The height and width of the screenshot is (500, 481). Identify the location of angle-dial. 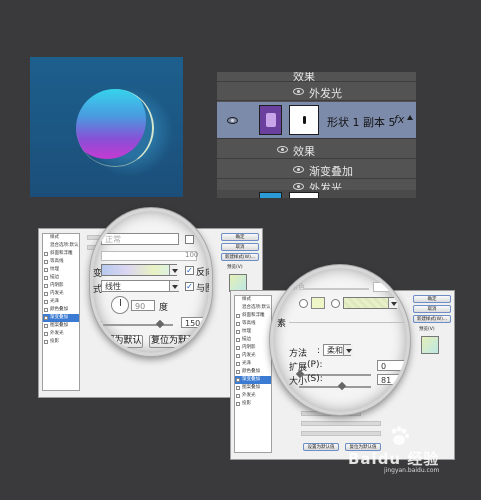
(120, 305).